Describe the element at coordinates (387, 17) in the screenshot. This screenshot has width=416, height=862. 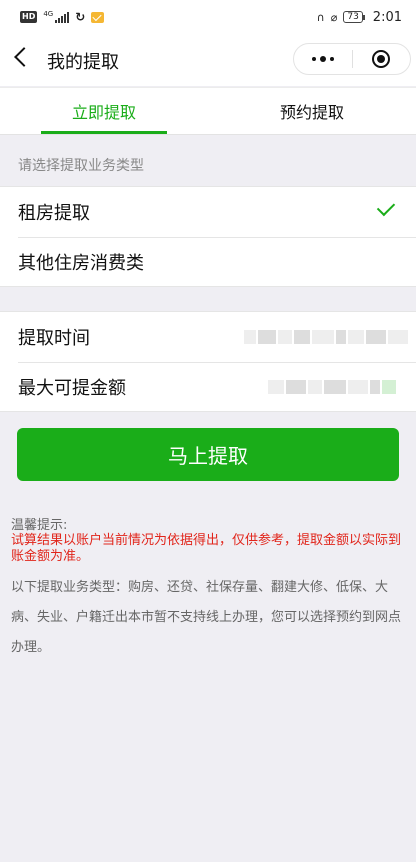
I see `clock-time: 2:01` at that location.